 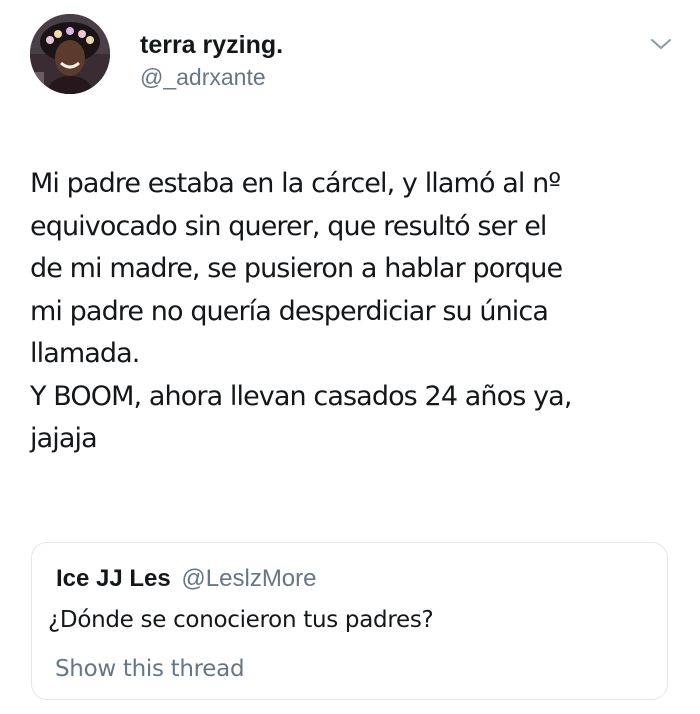 What do you see at coordinates (113, 578) in the screenshot?
I see `quoted-tweet-display-name: Ice JJ Les` at bounding box center [113, 578].